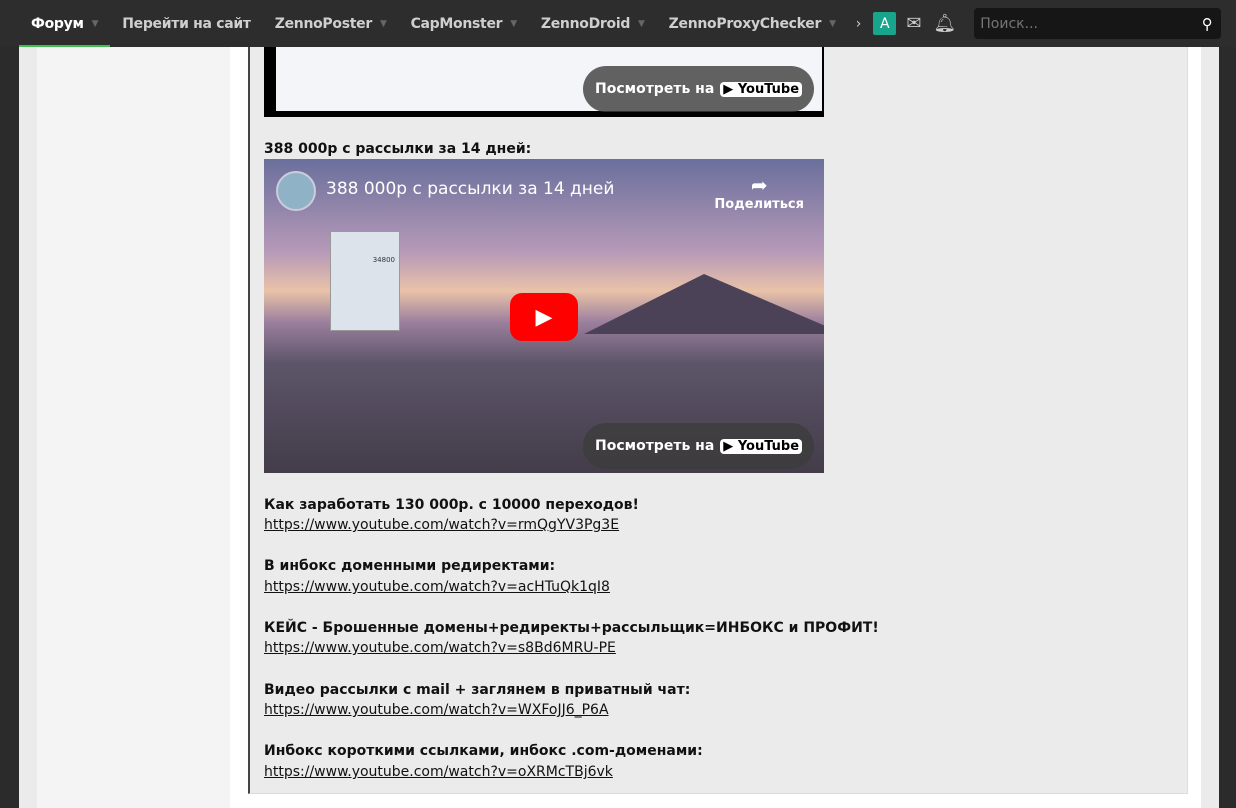 This screenshot has width=1236, height=808. I want to click on nav-zennoproxychecker: ZennoProxyChecker ▼, so click(752, 23).